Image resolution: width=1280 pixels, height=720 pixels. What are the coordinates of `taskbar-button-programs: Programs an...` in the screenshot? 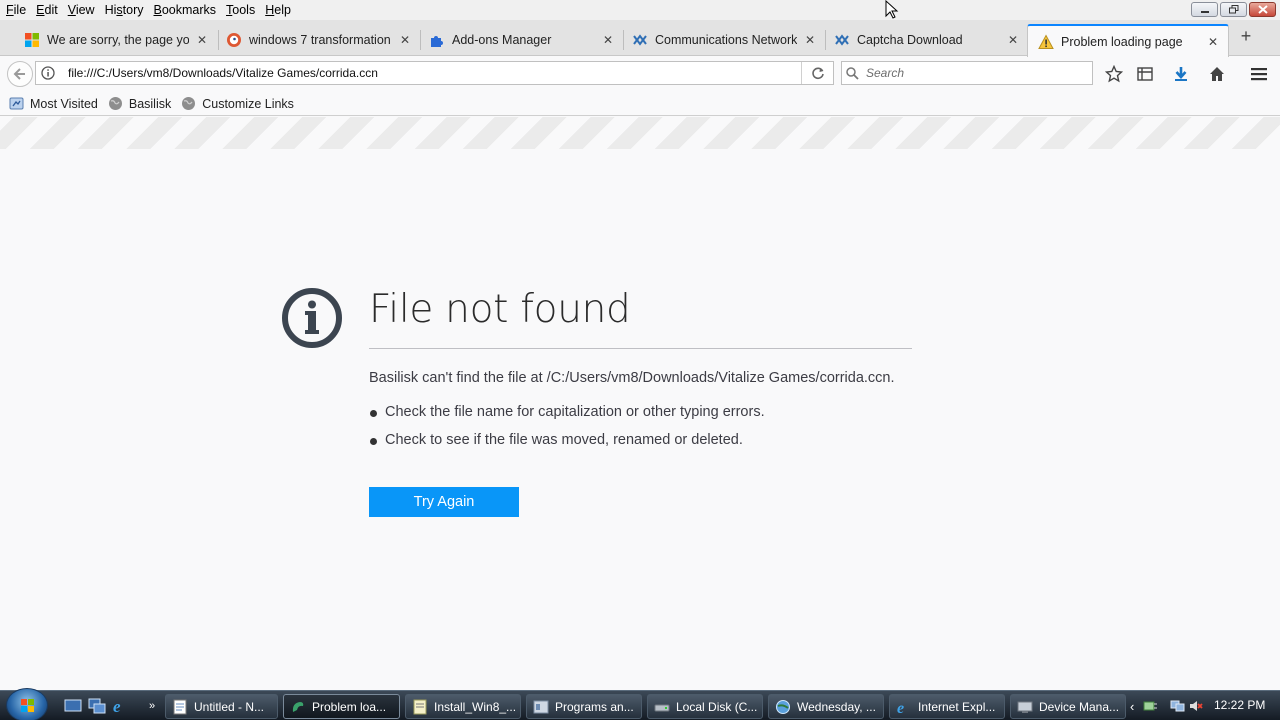 It's located at (584, 706).